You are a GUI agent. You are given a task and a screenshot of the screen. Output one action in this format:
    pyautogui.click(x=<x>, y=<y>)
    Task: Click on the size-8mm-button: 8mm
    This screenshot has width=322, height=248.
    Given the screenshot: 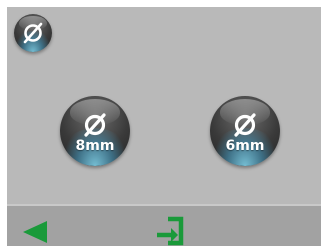 What is the action you would take?
    pyautogui.click(x=95, y=131)
    